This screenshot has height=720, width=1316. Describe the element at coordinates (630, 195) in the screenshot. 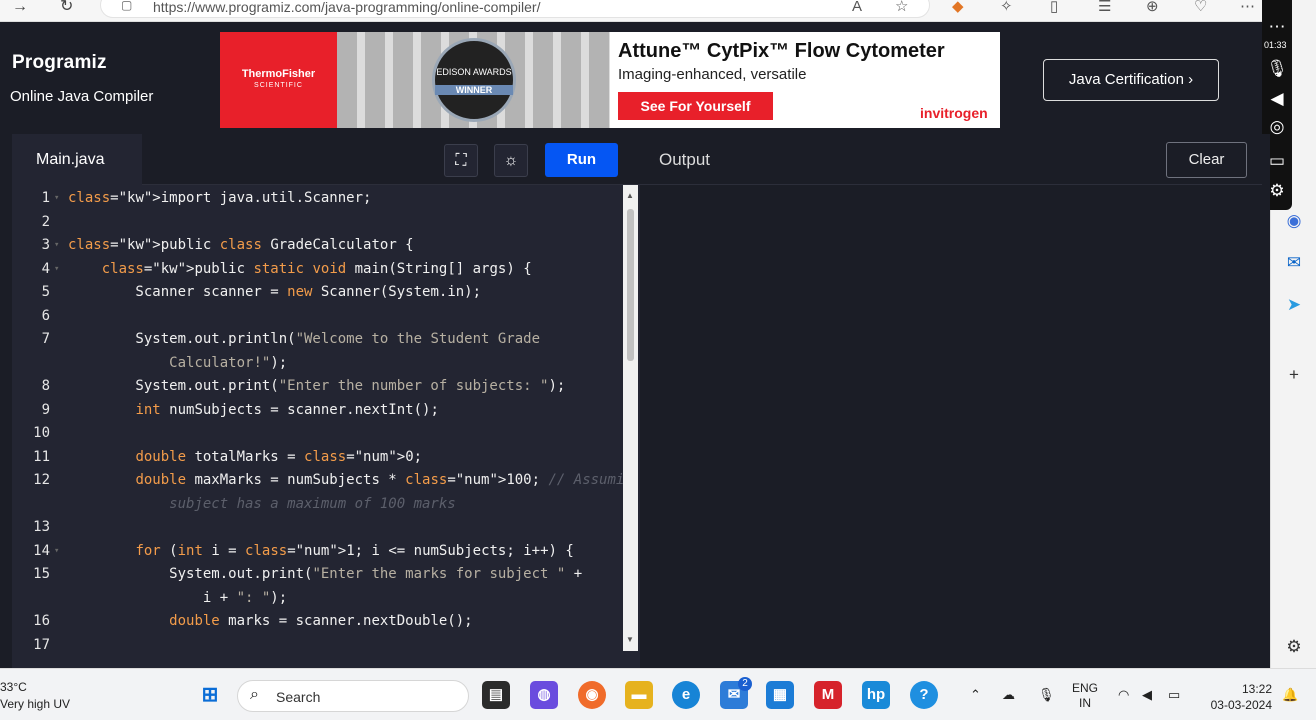

I see `scroll-up-icon: ▲` at that location.